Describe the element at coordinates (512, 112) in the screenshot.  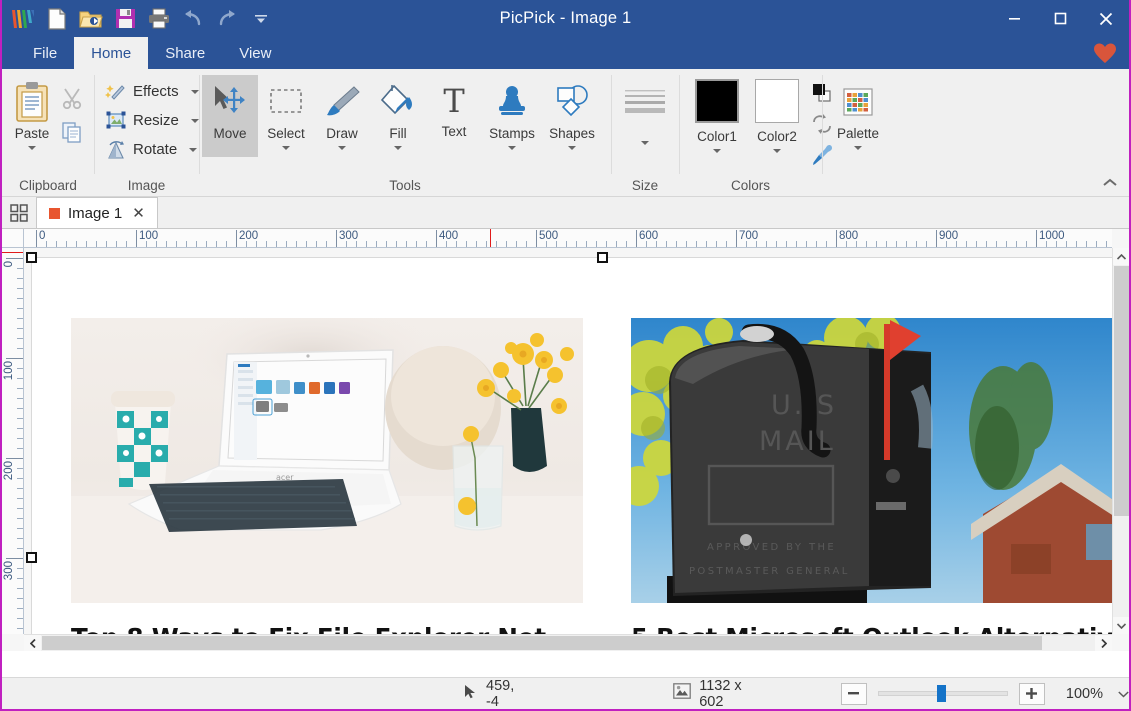
I see `tool-stamps-button: Stamps` at that location.